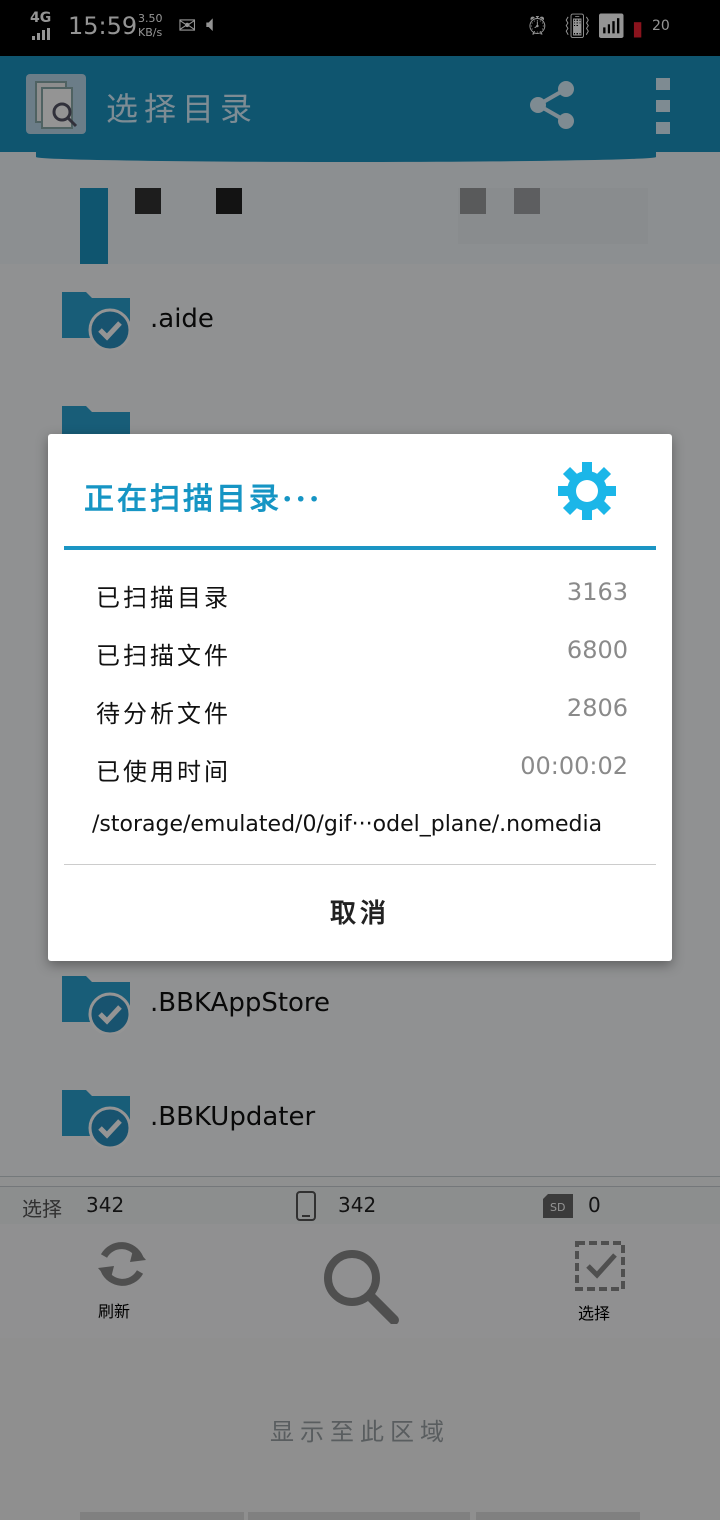  I want to click on stat-value-scanned-dirs: 3163, so click(597, 592).